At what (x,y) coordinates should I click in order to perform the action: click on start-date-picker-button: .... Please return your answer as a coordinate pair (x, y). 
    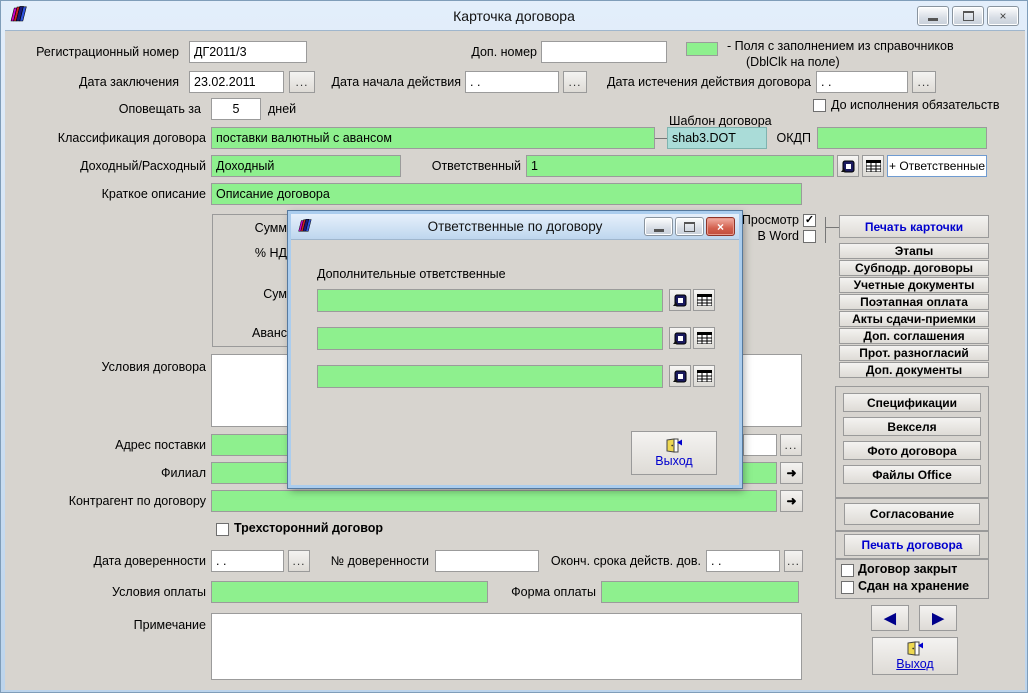
    Looking at the image, I should click on (575, 82).